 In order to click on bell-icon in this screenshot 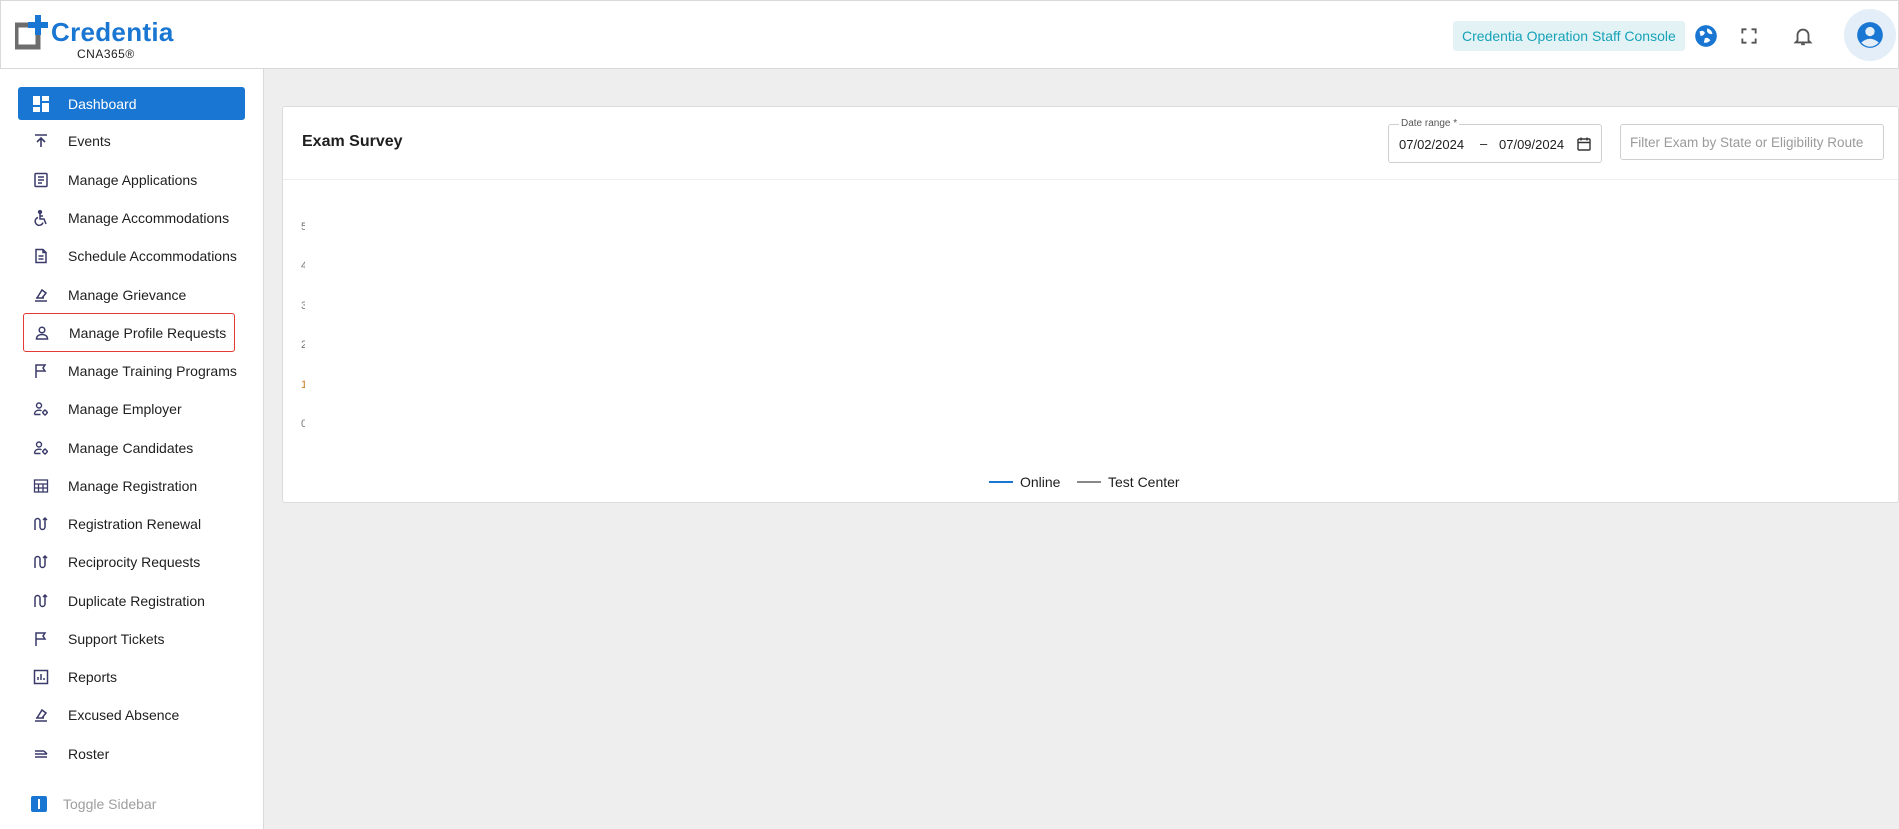, I will do `click(1803, 36)`.